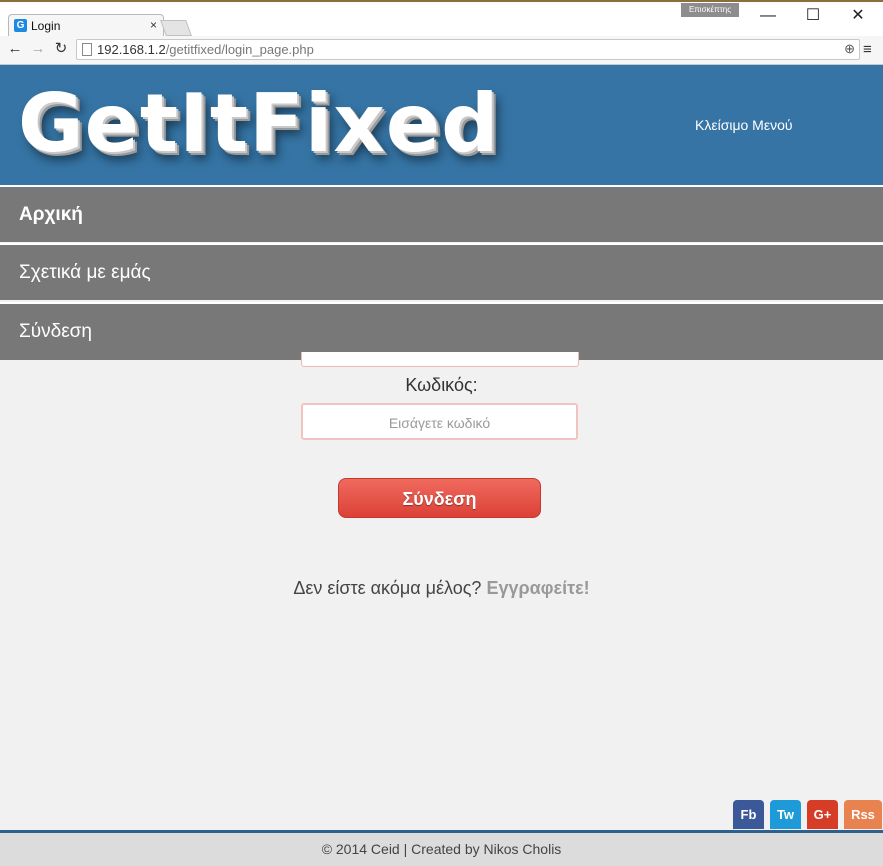  Describe the element at coordinates (849, 49) in the screenshot. I see `zoom-icon: ⊕` at that location.